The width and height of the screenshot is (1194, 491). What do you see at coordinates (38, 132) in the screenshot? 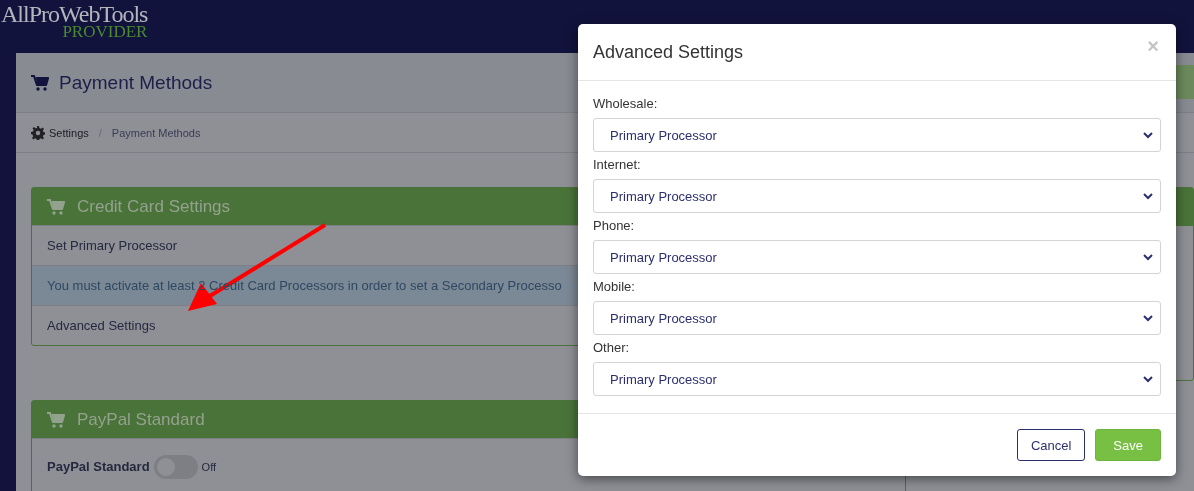
I see `gear-icon` at bounding box center [38, 132].